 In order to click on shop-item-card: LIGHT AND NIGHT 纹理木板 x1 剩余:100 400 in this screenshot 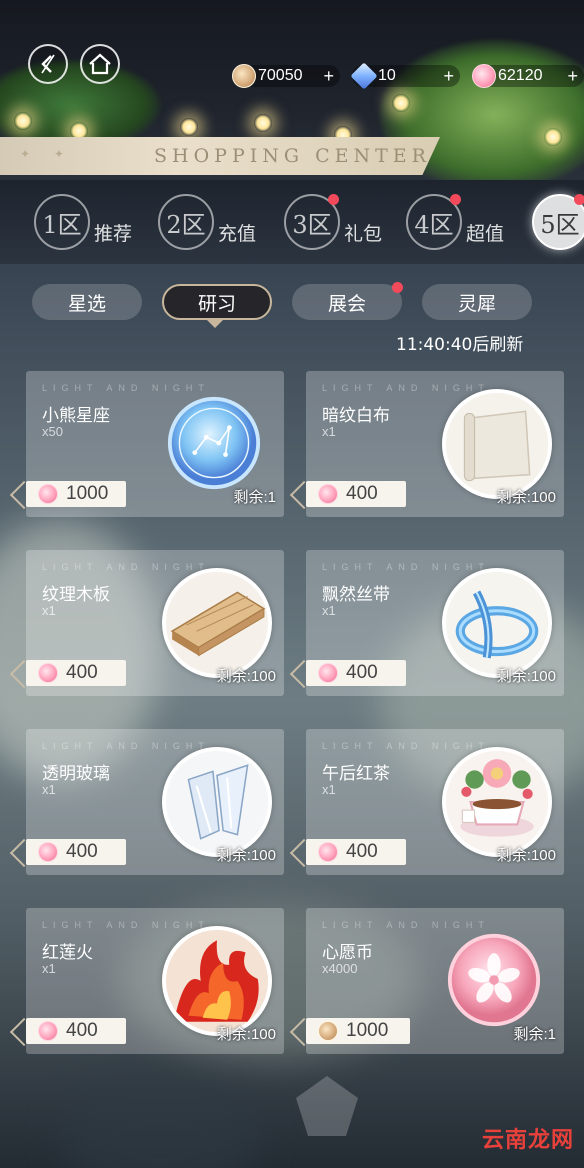, I will do `click(155, 623)`.